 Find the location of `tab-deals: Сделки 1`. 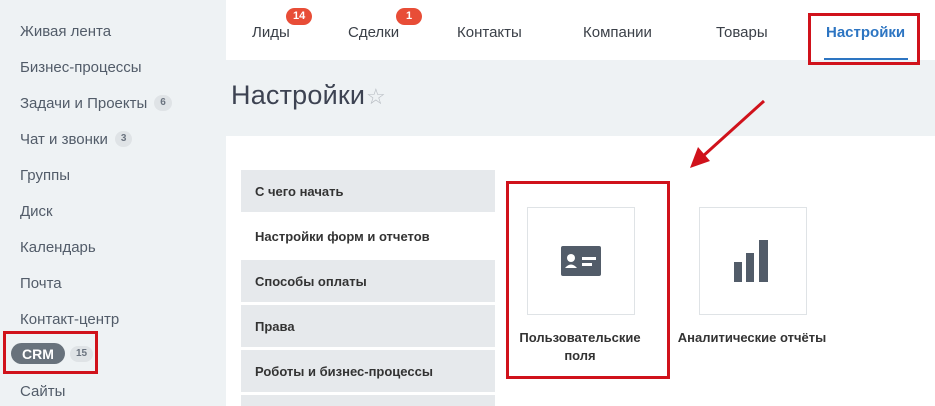

tab-deals: Сделки 1 is located at coordinates (385, 26).